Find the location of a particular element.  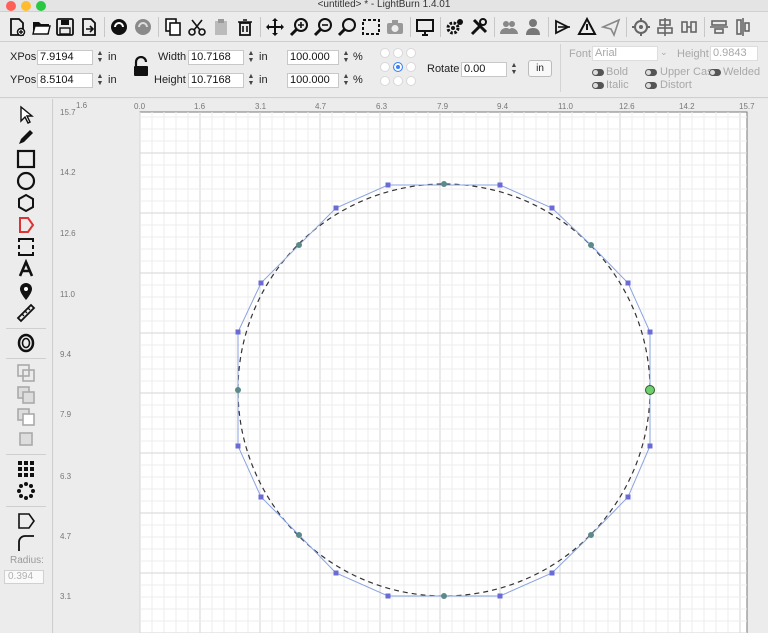

cut-icon is located at coordinates (197, 27).